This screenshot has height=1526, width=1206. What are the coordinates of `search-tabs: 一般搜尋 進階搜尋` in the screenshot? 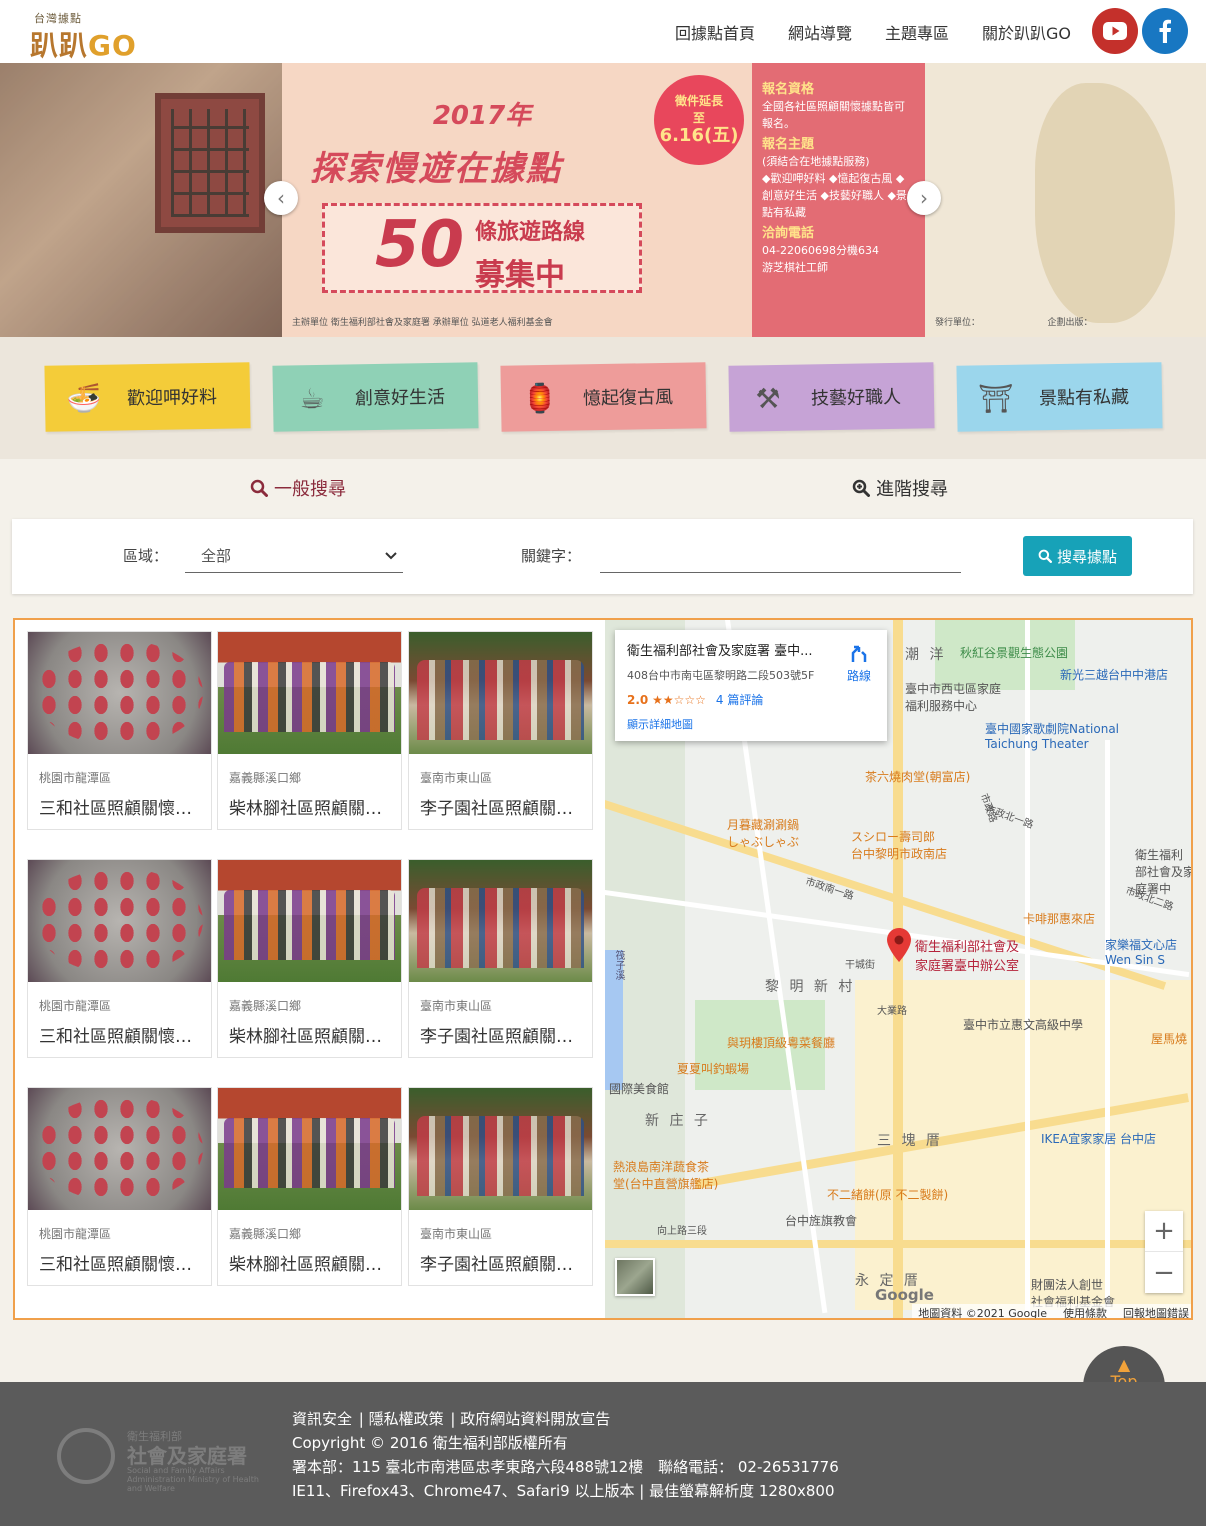 It's located at (603, 489).